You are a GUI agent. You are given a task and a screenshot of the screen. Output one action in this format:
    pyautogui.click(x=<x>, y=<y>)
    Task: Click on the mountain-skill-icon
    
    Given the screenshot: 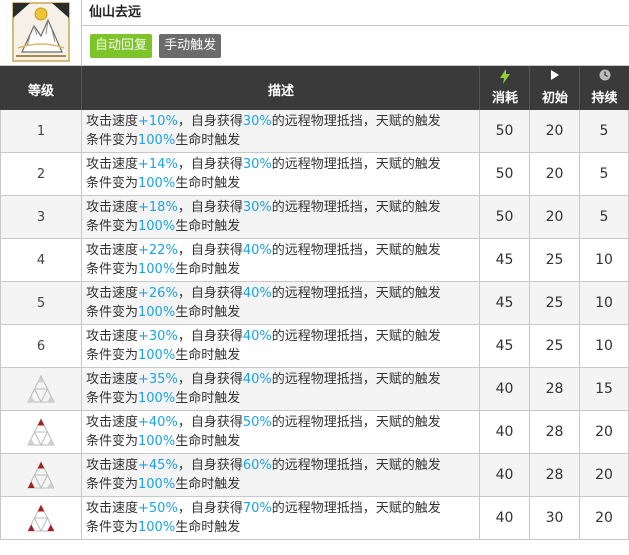 What is the action you would take?
    pyautogui.click(x=41, y=32)
    